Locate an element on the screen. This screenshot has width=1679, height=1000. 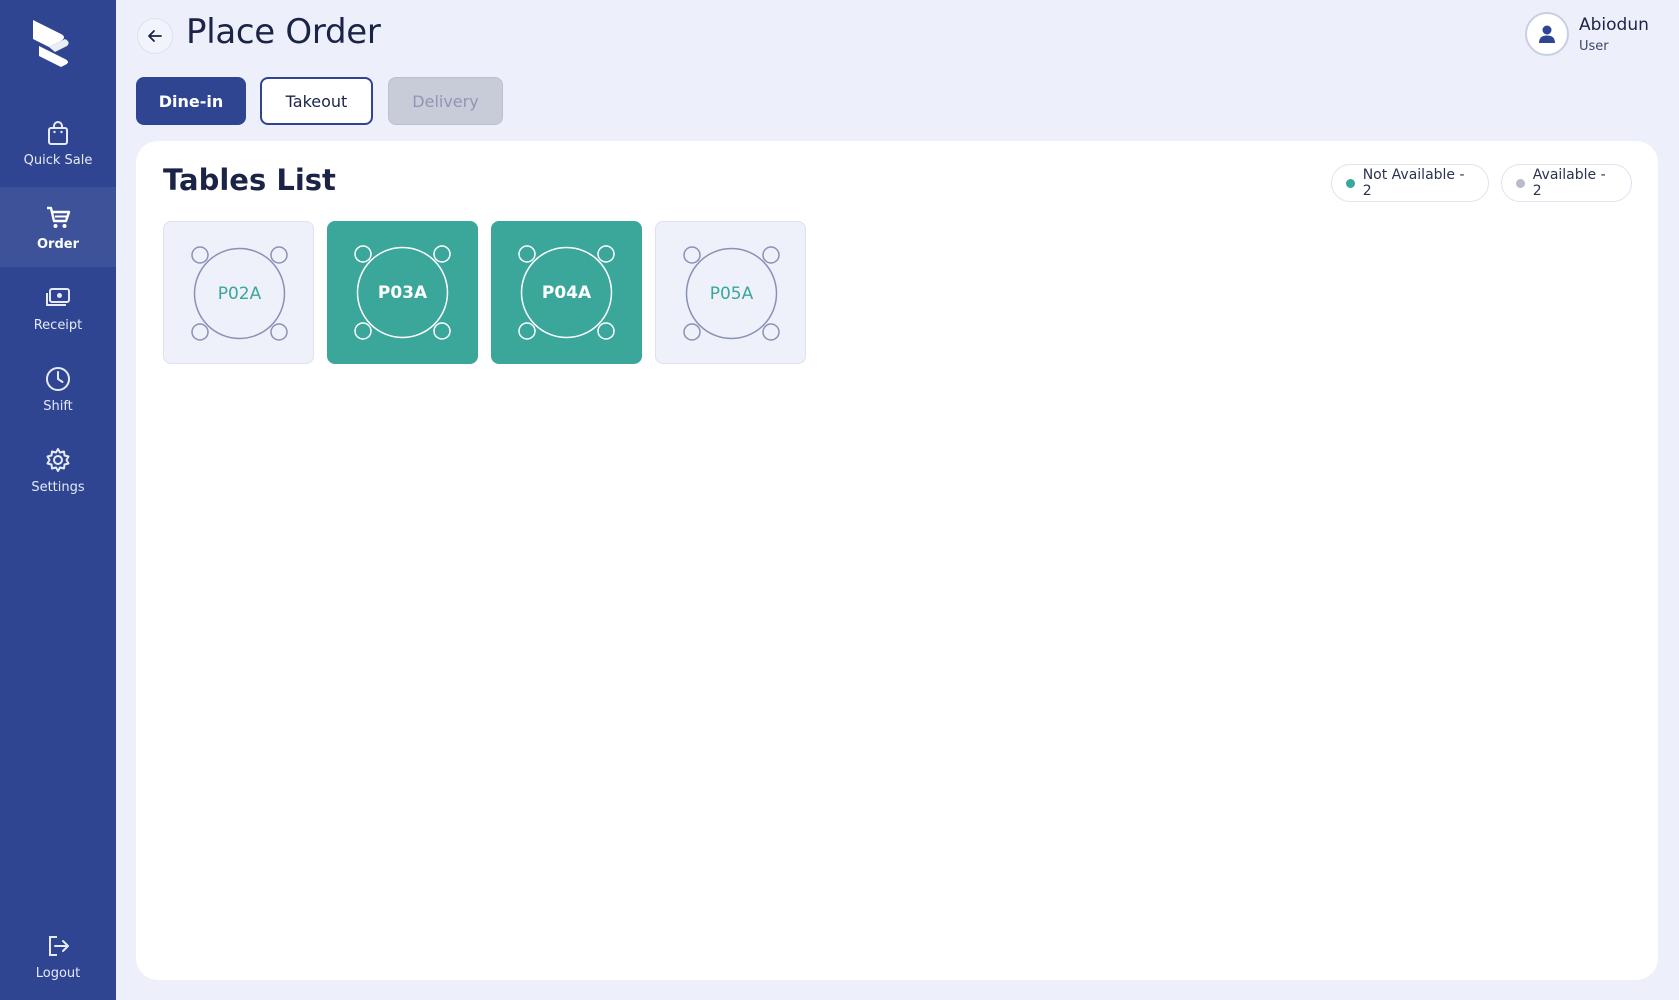
money-icon is located at coordinates (58, 296).